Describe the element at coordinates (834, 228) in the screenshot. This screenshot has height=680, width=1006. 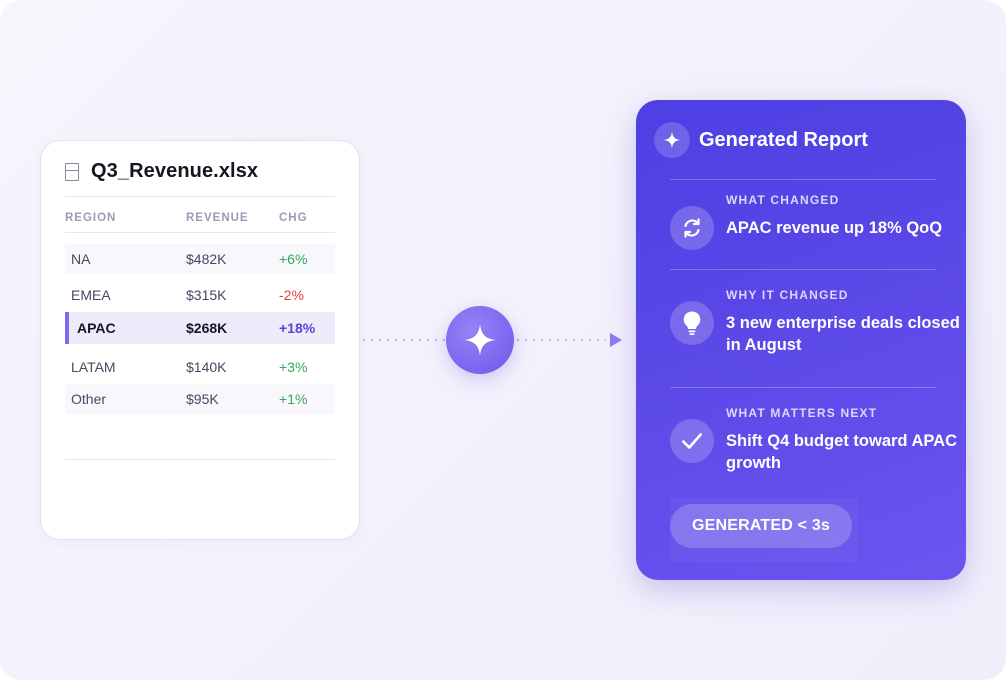
I see `section-body: APAC revenue up 18% QoQ` at that location.